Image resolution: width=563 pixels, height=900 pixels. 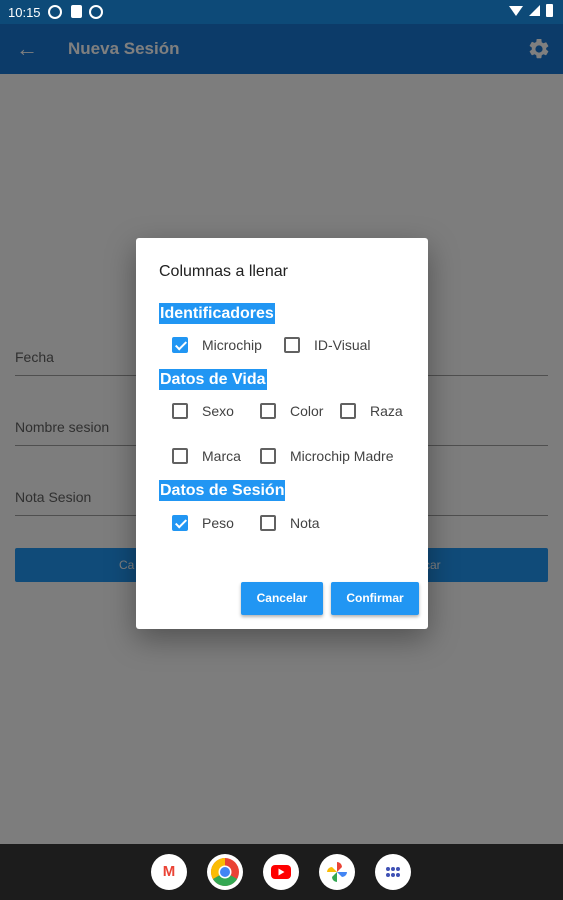 I want to click on section-header-datos-de-sesion: Datos de Sesión, so click(x=222, y=490).